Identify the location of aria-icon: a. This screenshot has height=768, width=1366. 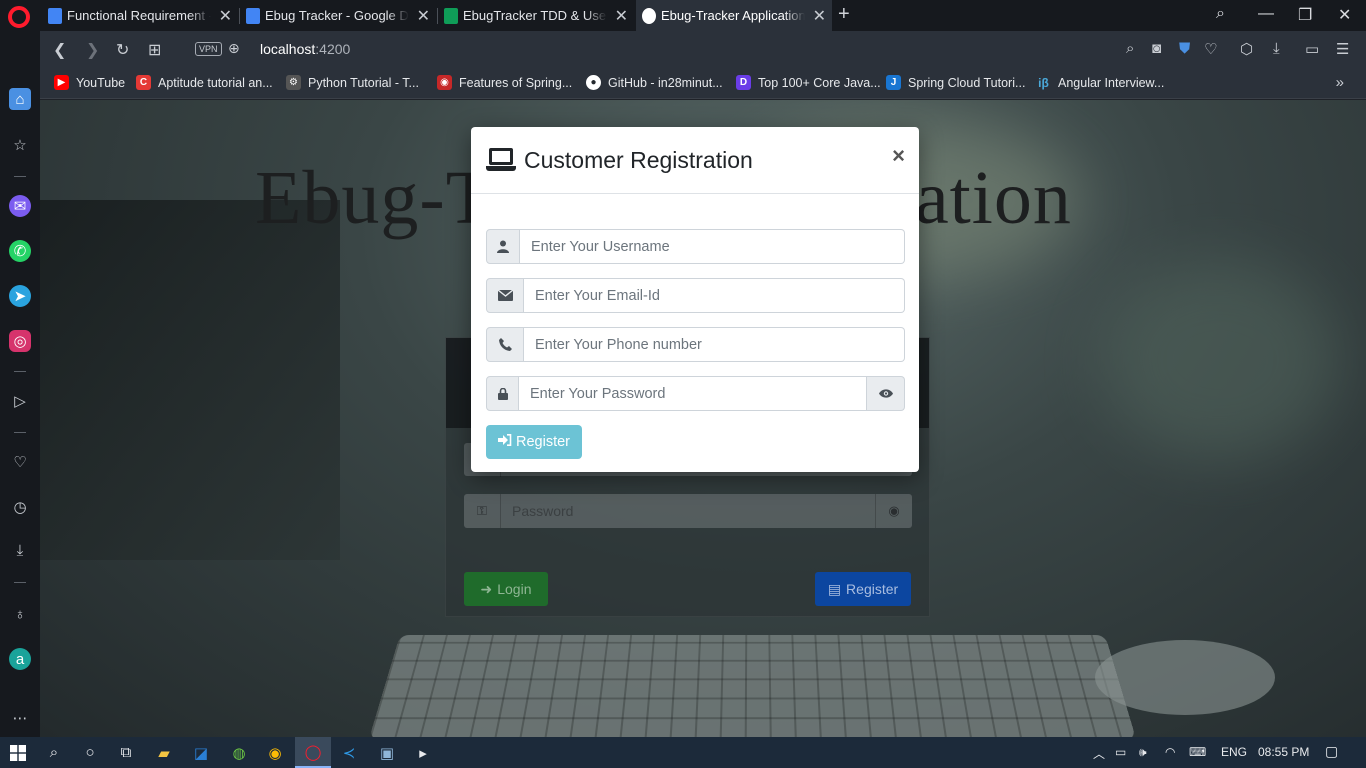
(20, 659).